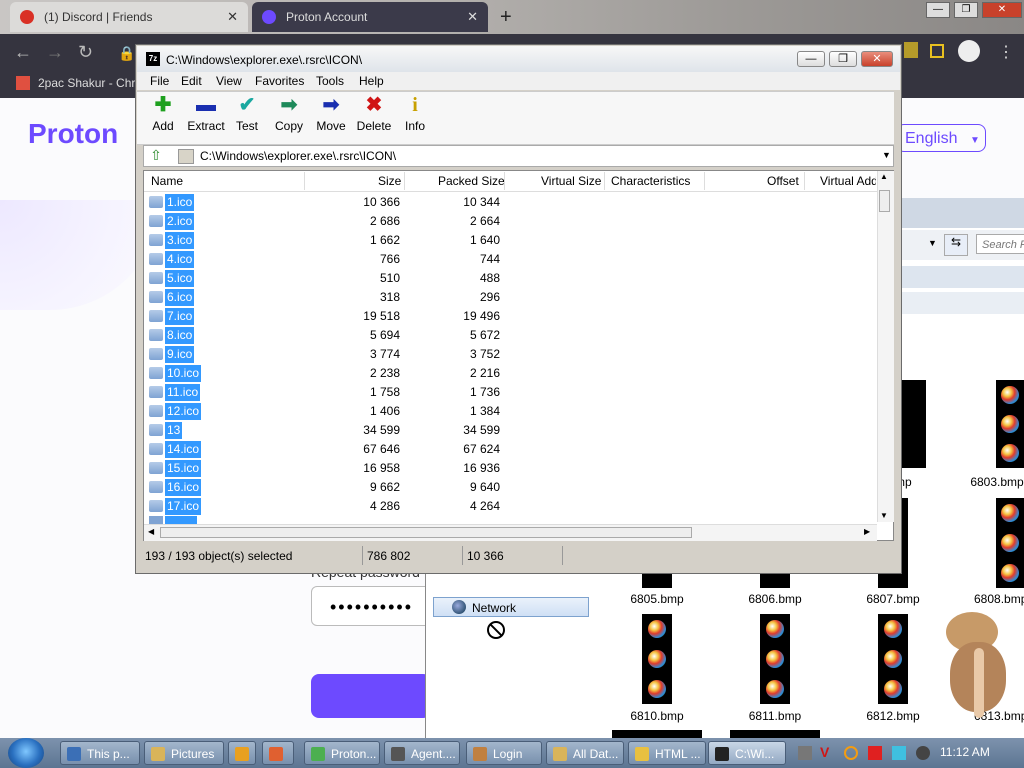 The height and width of the screenshot is (768, 1024). I want to click on maximize-icon: ❐, so click(966, 10).